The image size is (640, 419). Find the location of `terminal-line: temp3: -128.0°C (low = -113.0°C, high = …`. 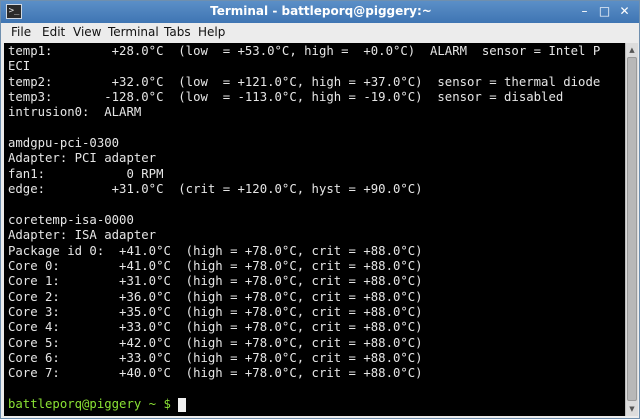

terminal-line: temp3: -128.0°C (low = -113.0°C, high = … is located at coordinates (286, 97).